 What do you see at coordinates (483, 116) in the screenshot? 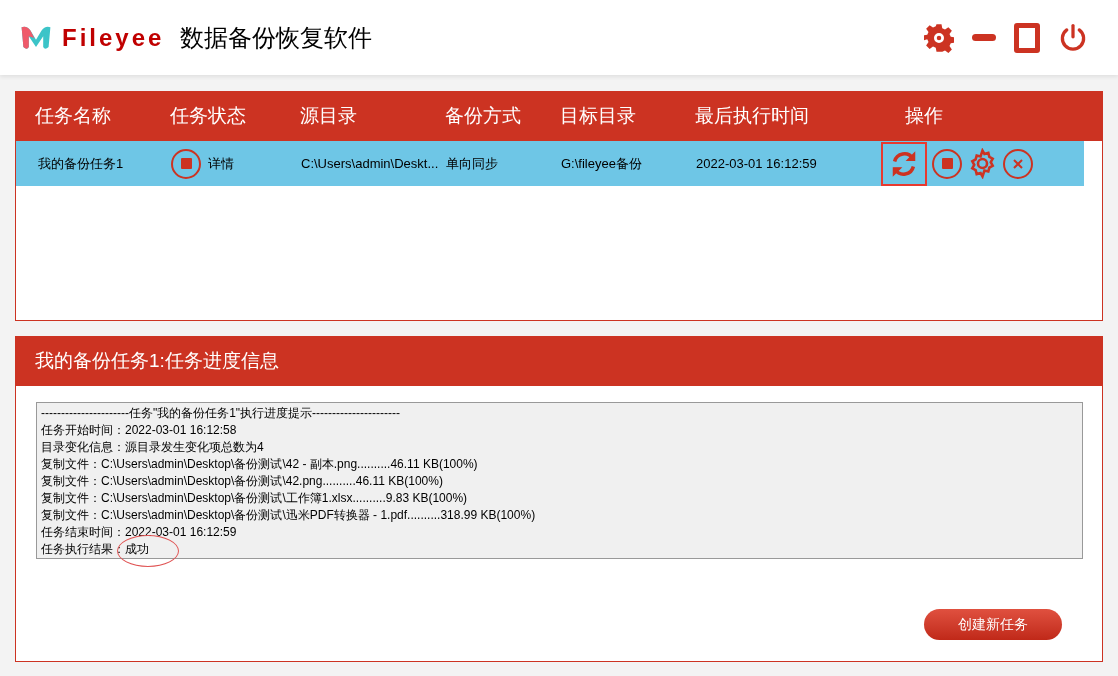
I see `column-header: 备份方式` at bounding box center [483, 116].